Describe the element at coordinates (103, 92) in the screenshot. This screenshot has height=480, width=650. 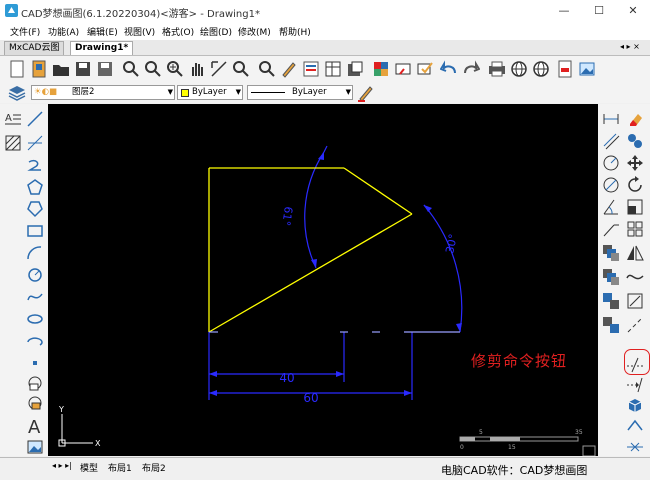
I see `layer-select: ☀◐■ 图层2 ▼` at that location.